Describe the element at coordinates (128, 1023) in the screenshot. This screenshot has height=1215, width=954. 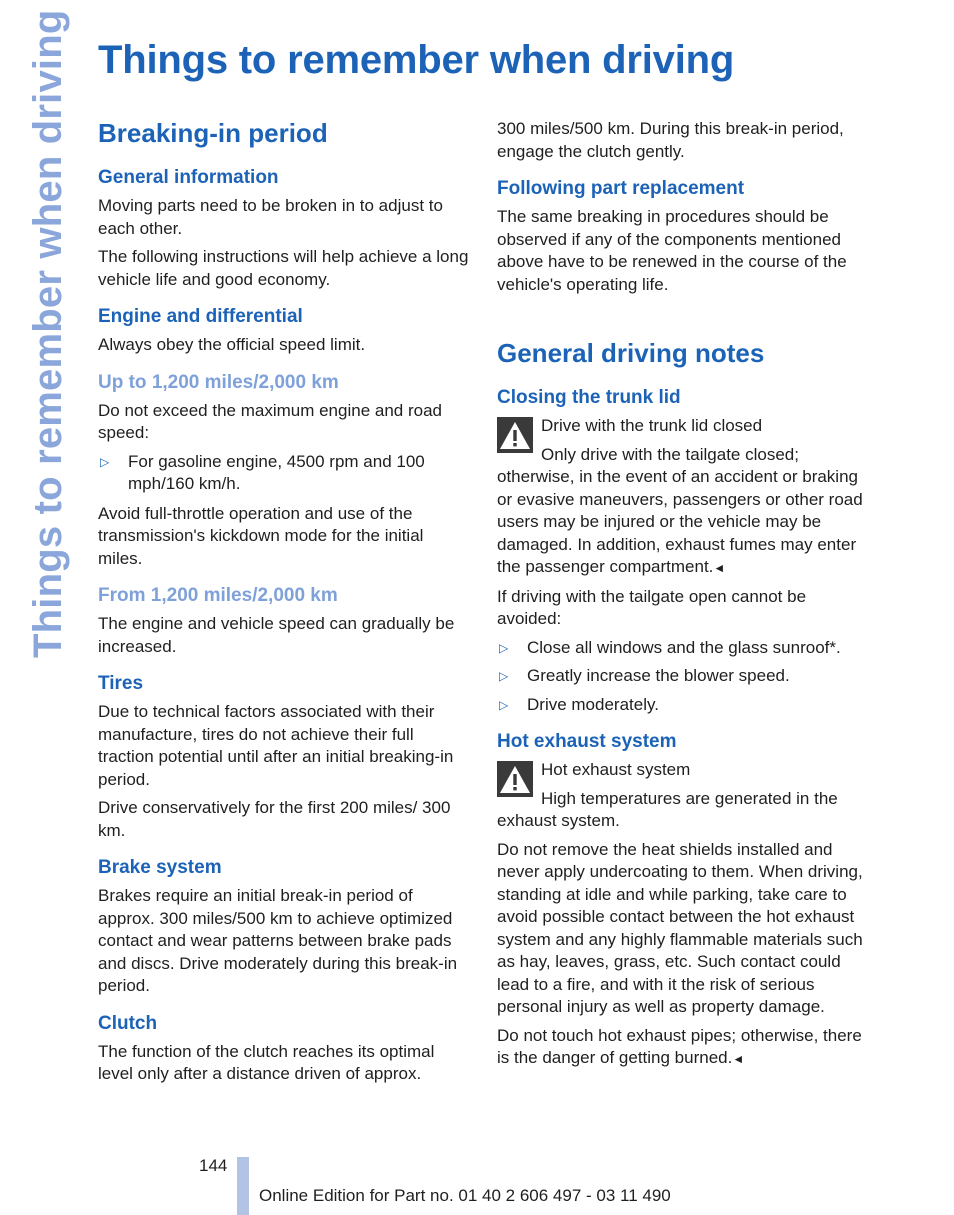
I see `clutch-heading: Clutch` at that location.